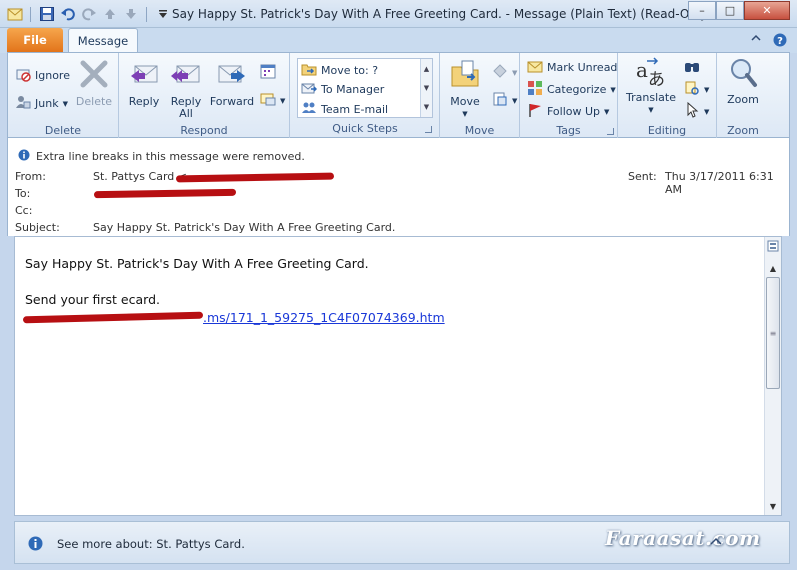 This screenshot has width=797, height=570. What do you see at coordinates (656, 79) in the screenshot?
I see `svg-text: あ` at bounding box center [656, 79].